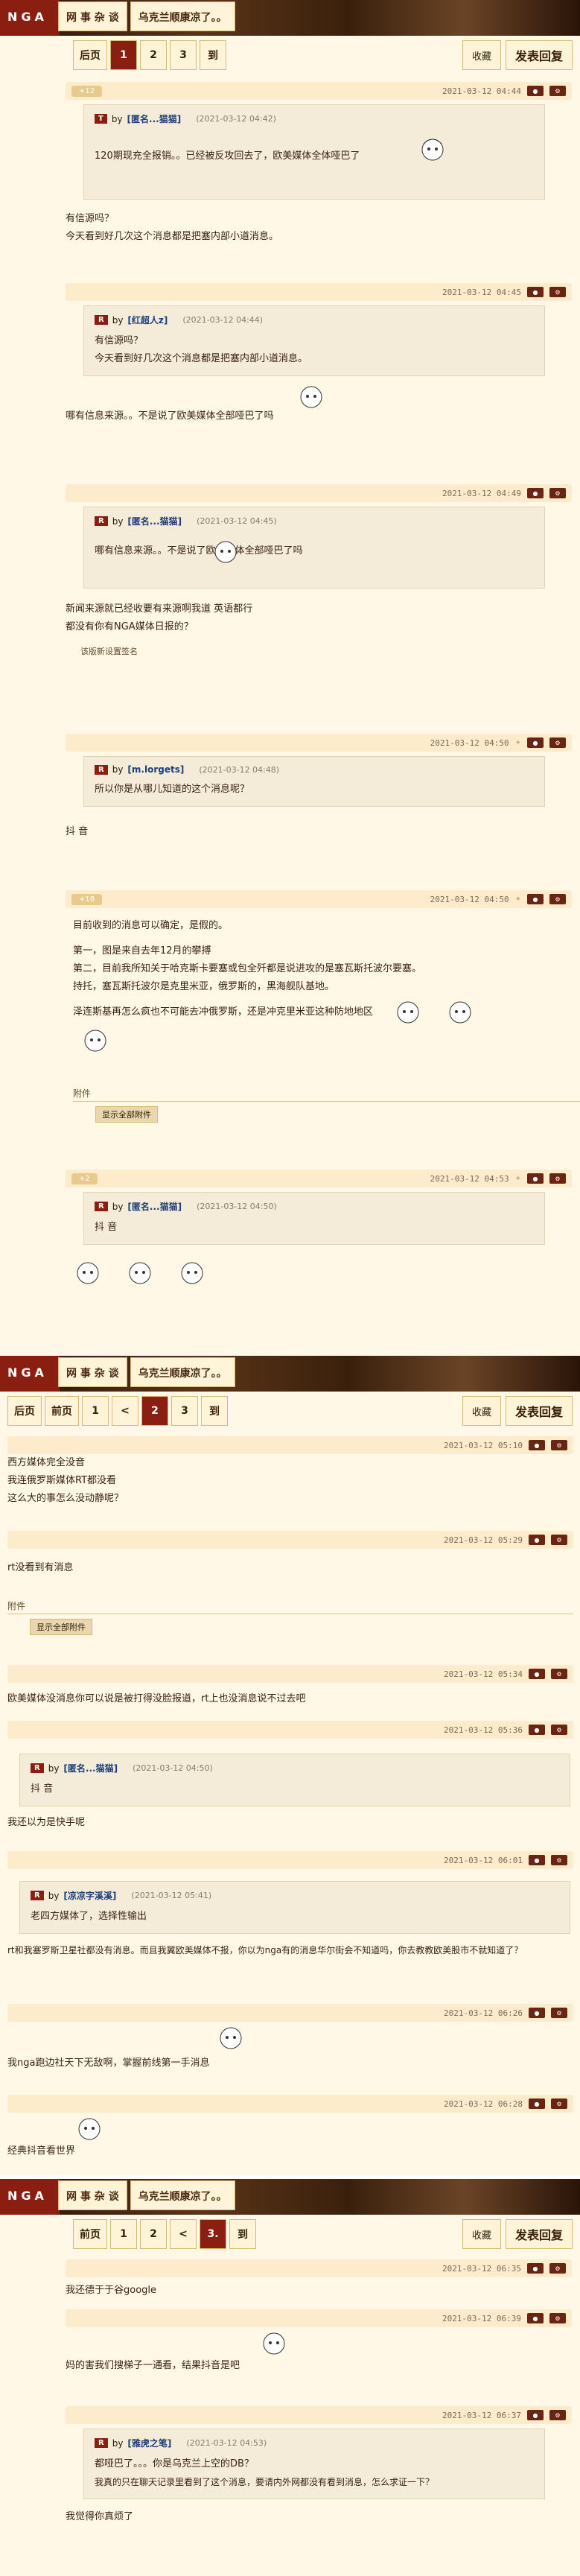 The width and height of the screenshot is (580, 2576). I want to click on quote-user: [雅虎之笔], so click(149, 2443).